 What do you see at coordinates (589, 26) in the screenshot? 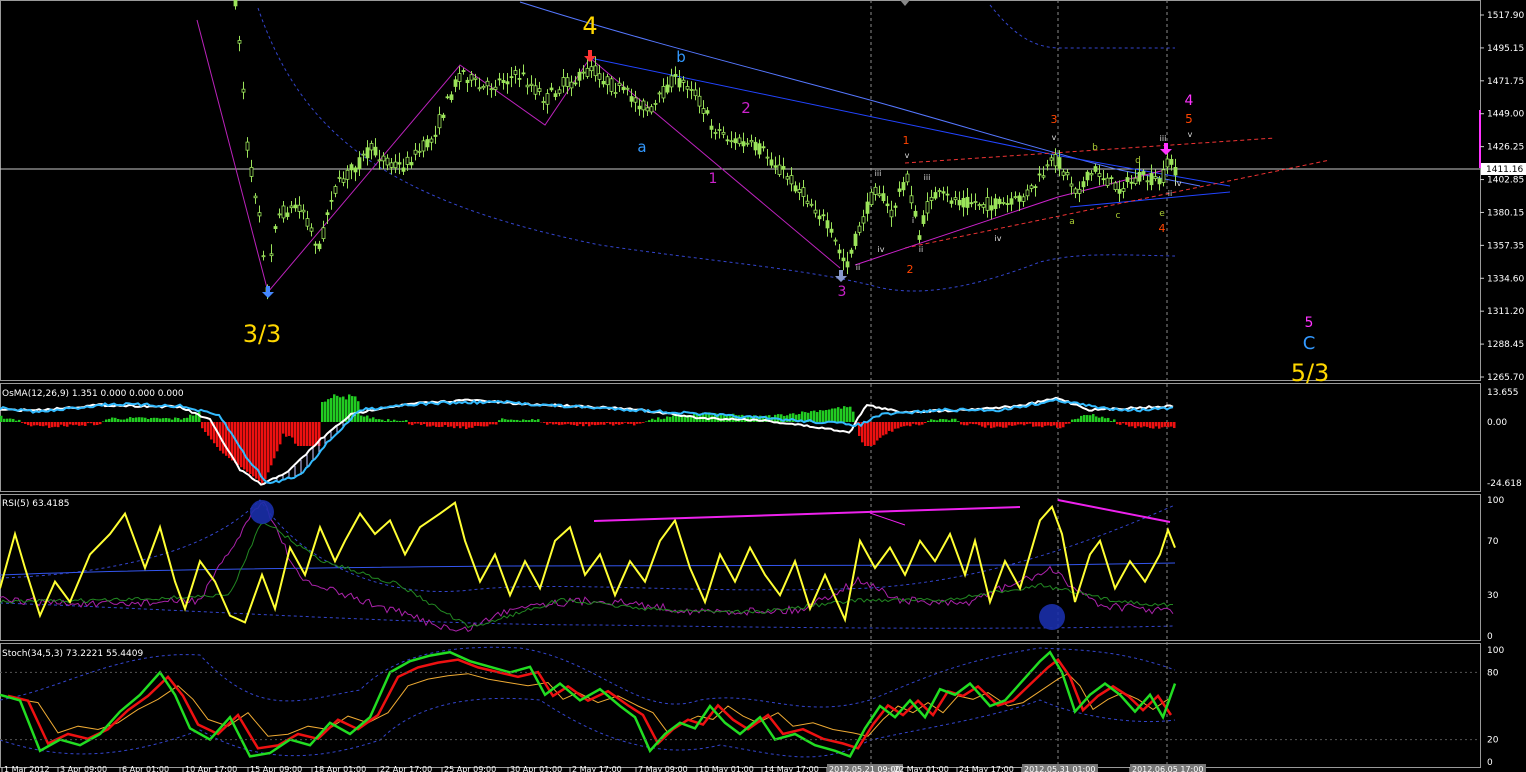
I see `wave-label: 4` at bounding box center [589, 26].